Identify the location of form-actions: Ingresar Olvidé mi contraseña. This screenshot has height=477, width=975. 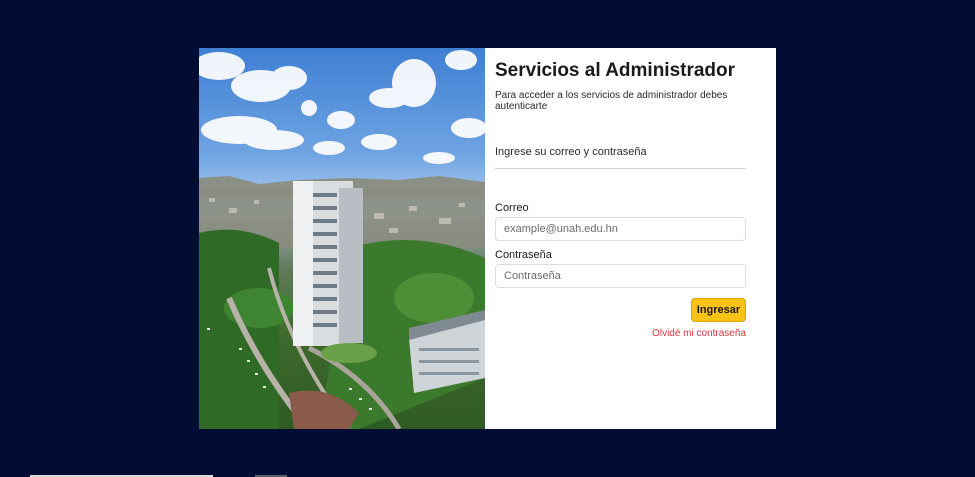
(620, 318).